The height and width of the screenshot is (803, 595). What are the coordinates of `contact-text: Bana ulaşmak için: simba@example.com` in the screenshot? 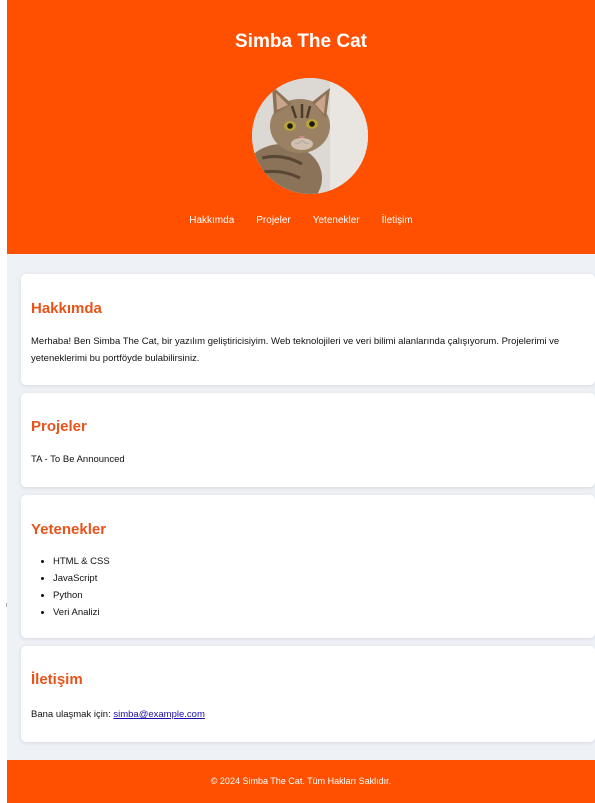 It's located at (118, 714).